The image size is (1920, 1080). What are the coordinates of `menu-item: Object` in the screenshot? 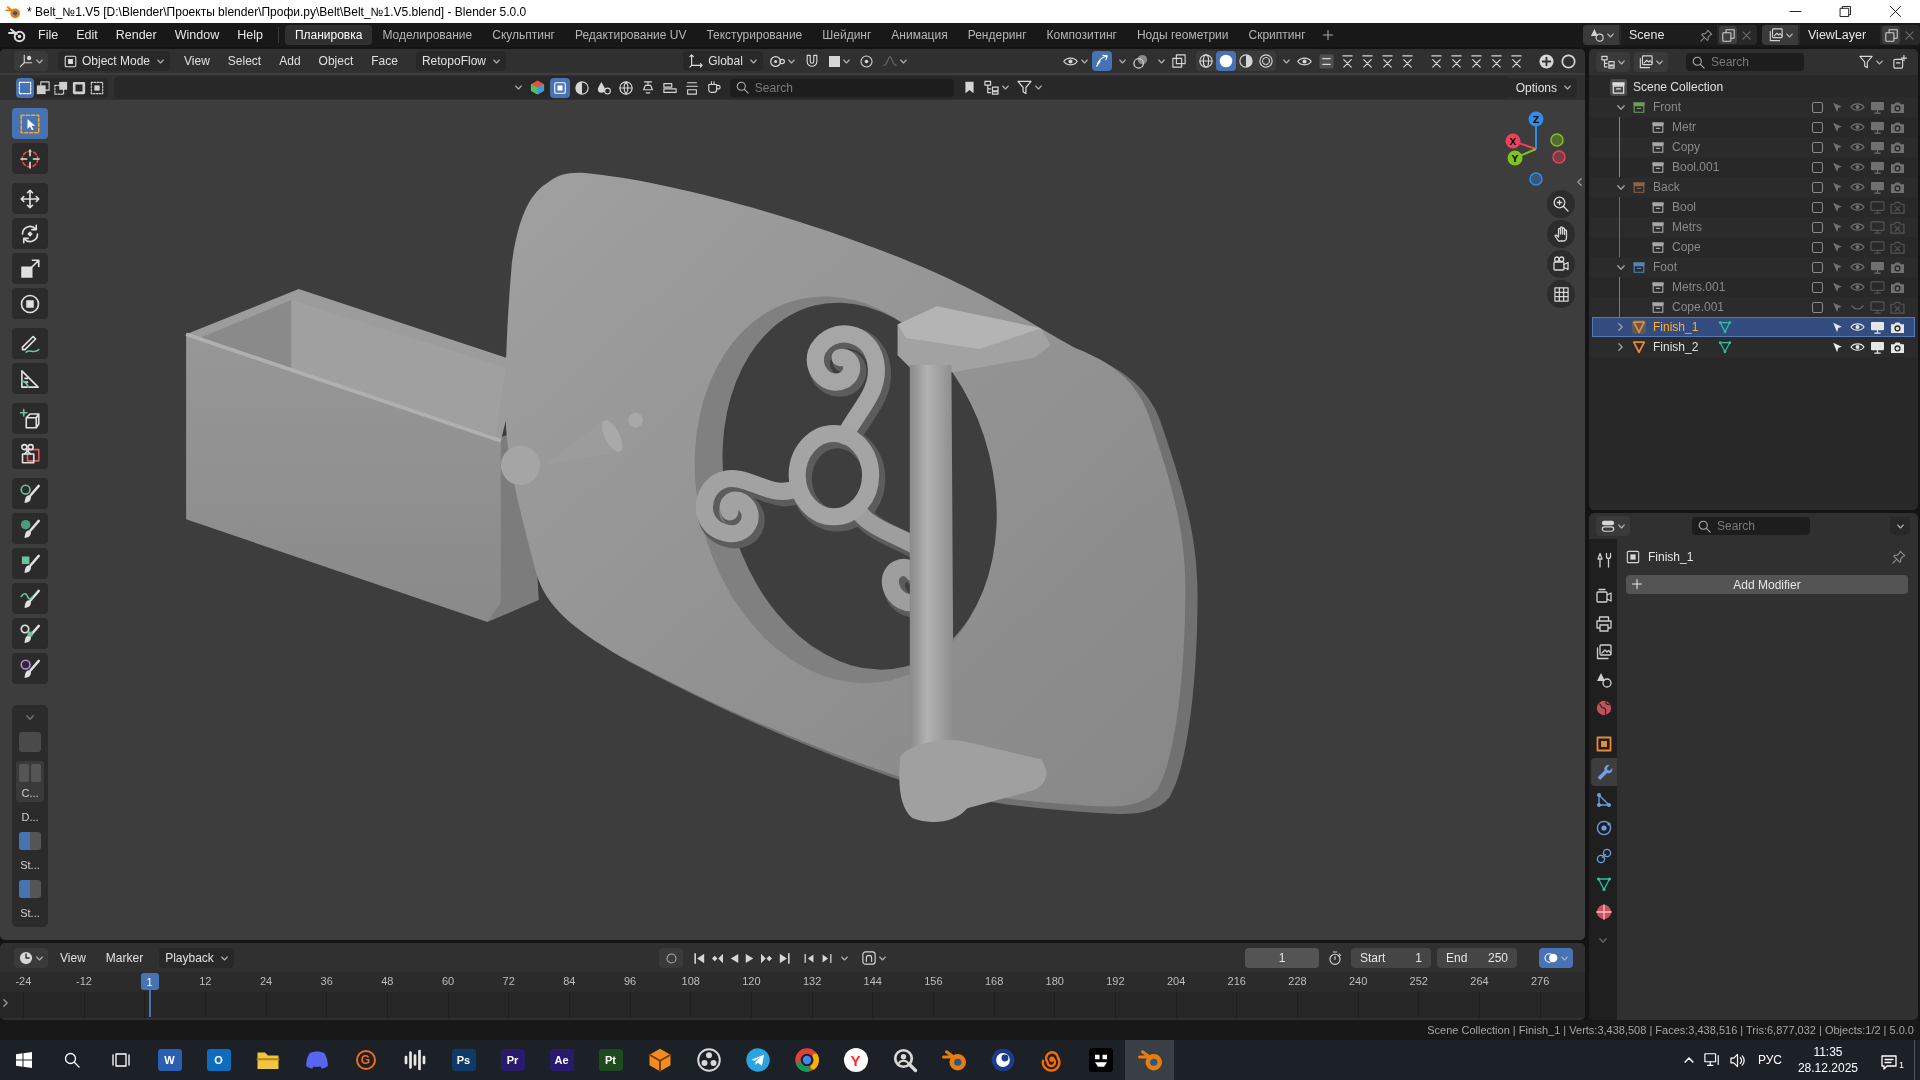 It's located at (336, 61).